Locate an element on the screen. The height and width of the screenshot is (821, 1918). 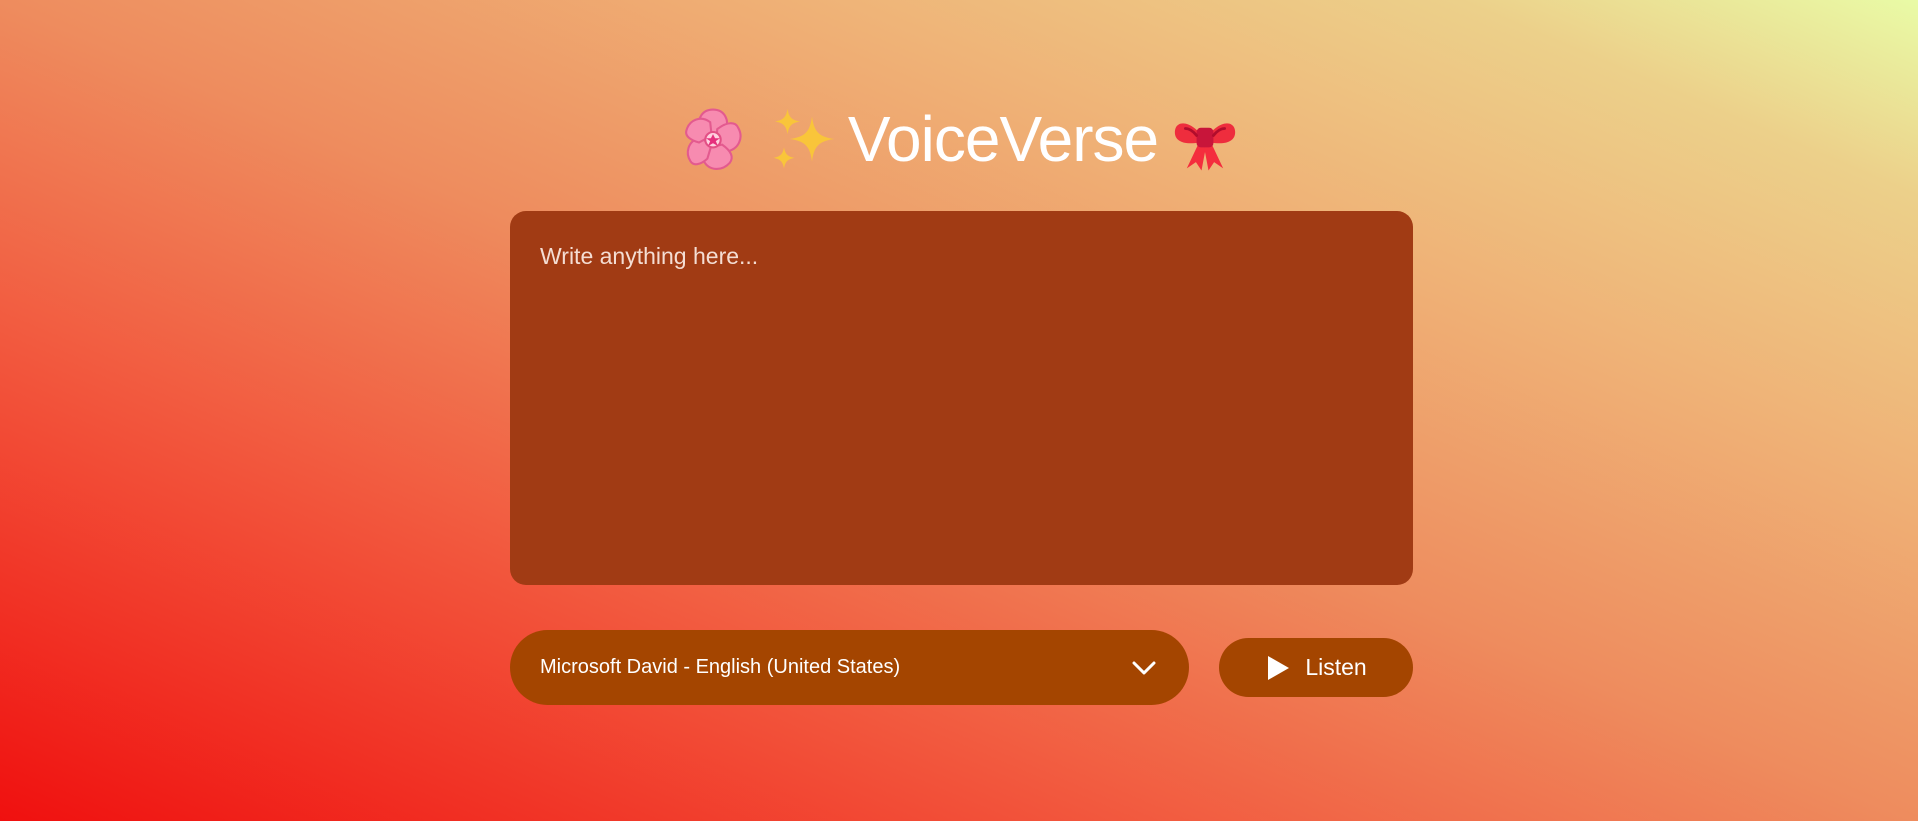
app-title: VoiceVerse is located at coordinates (959, 139).